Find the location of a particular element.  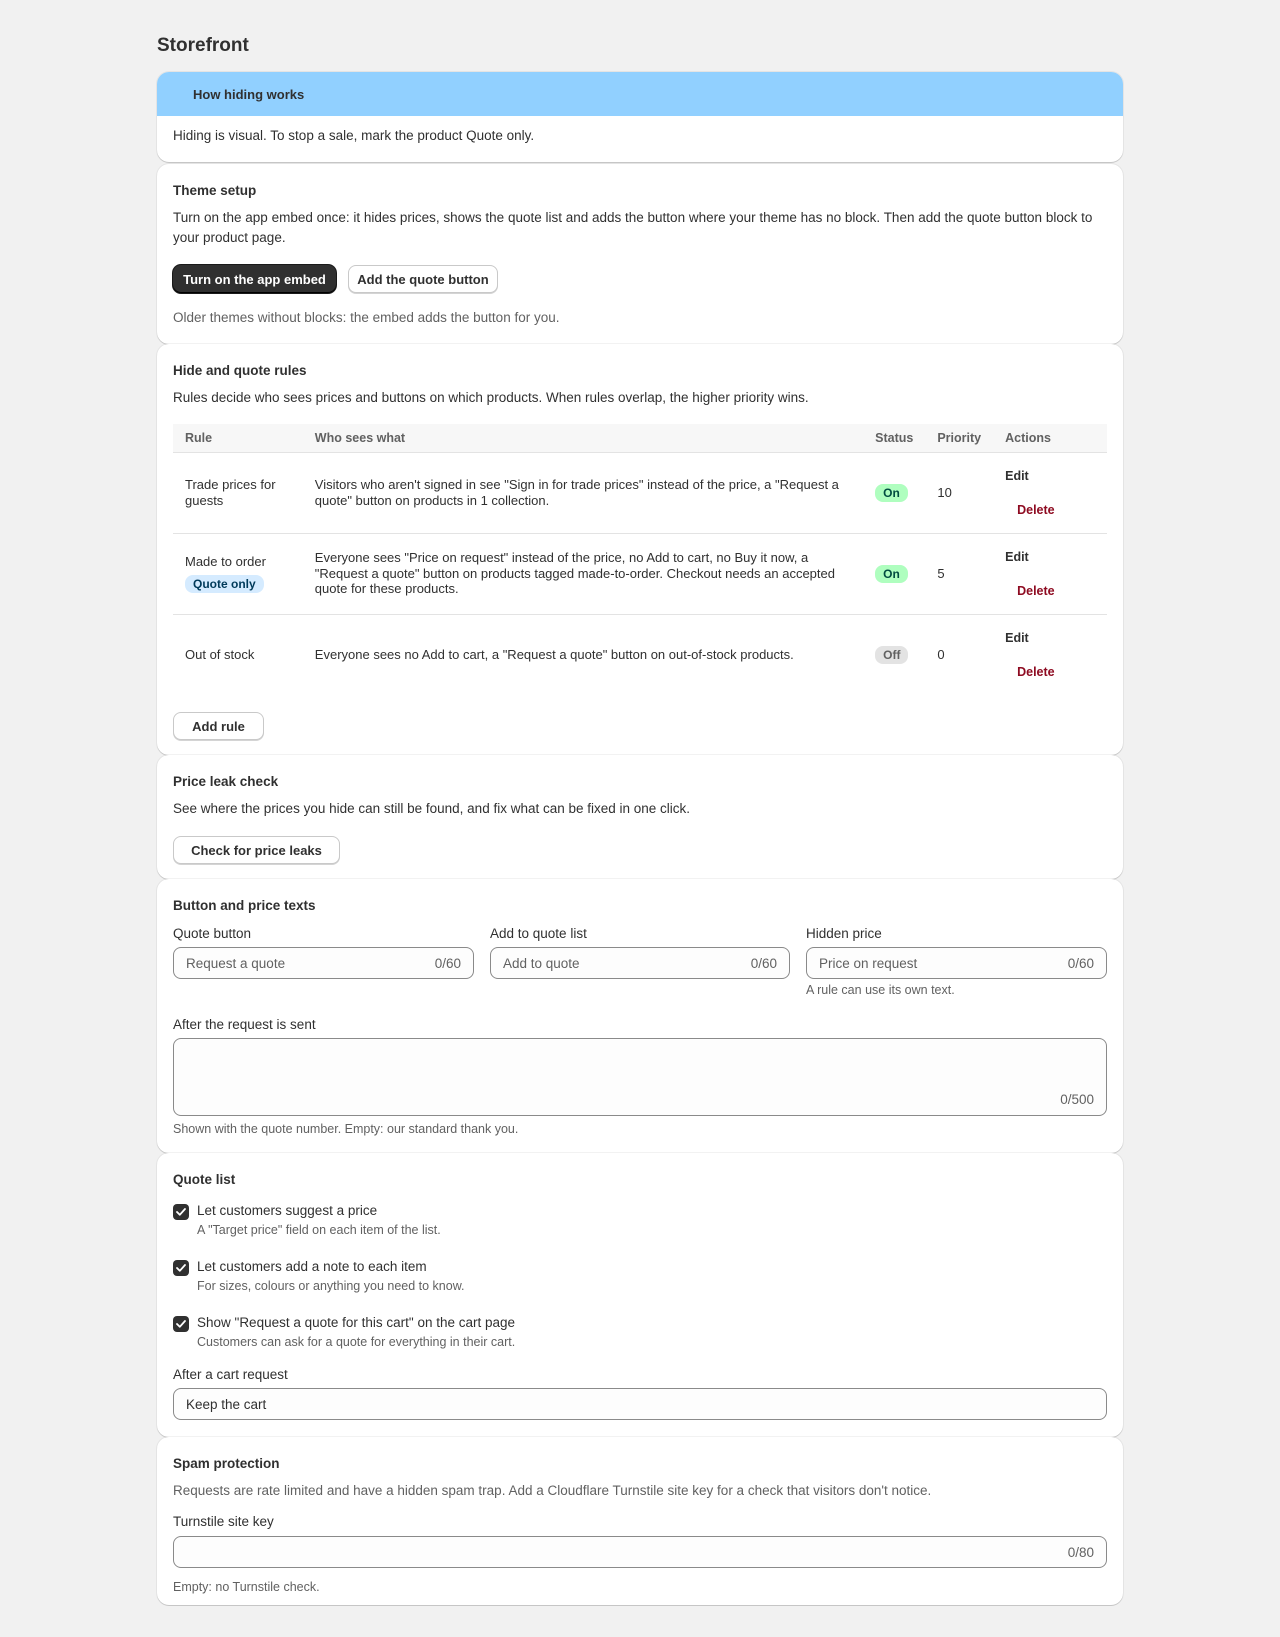

suggest-price-checkbox is located at coordinates (181, 1212).